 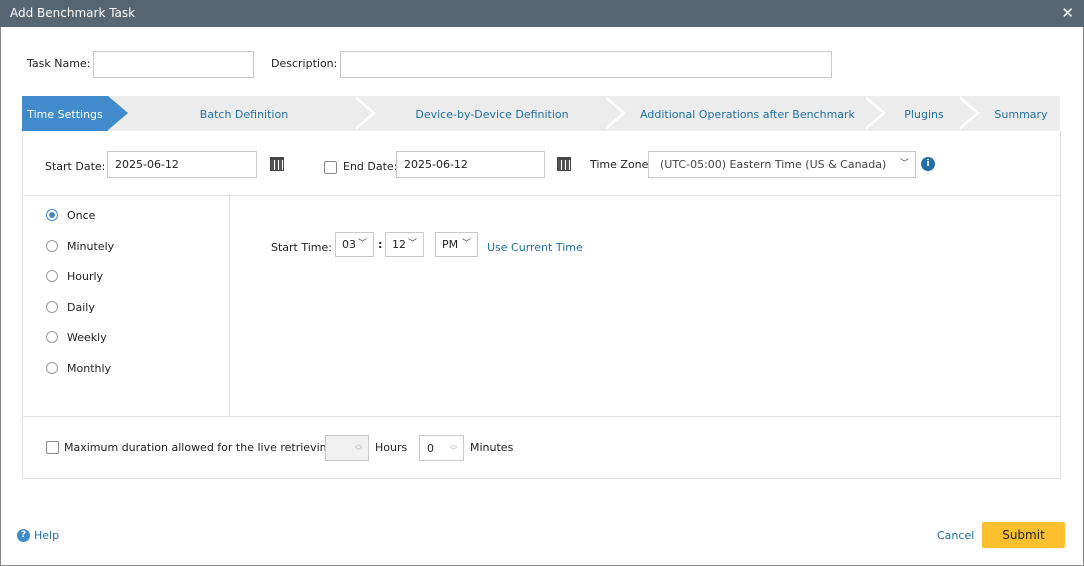 I want to click on hours-label: Hours, so click(x=391, y=447).